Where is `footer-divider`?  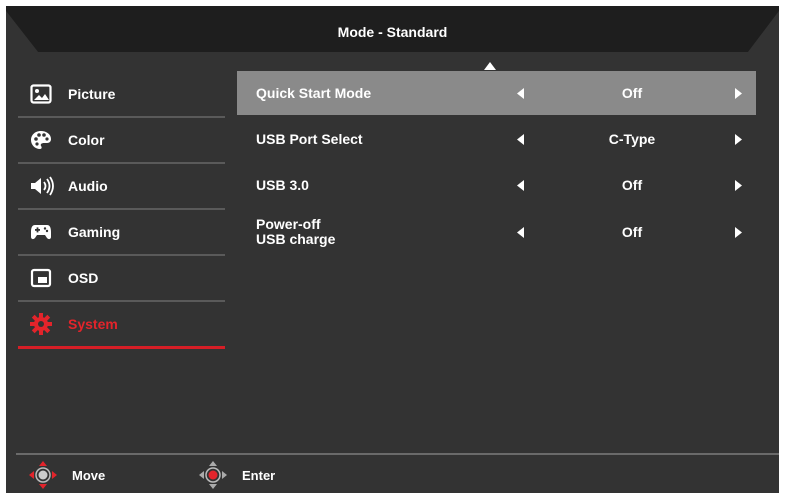 footer-divider is located at coordinates (397, 454).